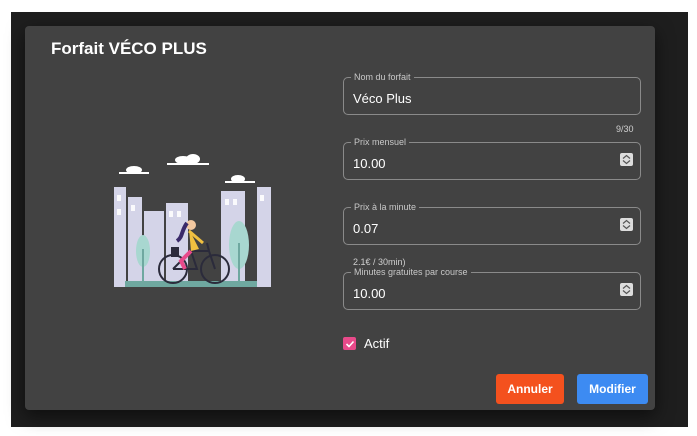 The image size is (697, 436). I want to click on character-counter: 9/30, so click(625, 129).